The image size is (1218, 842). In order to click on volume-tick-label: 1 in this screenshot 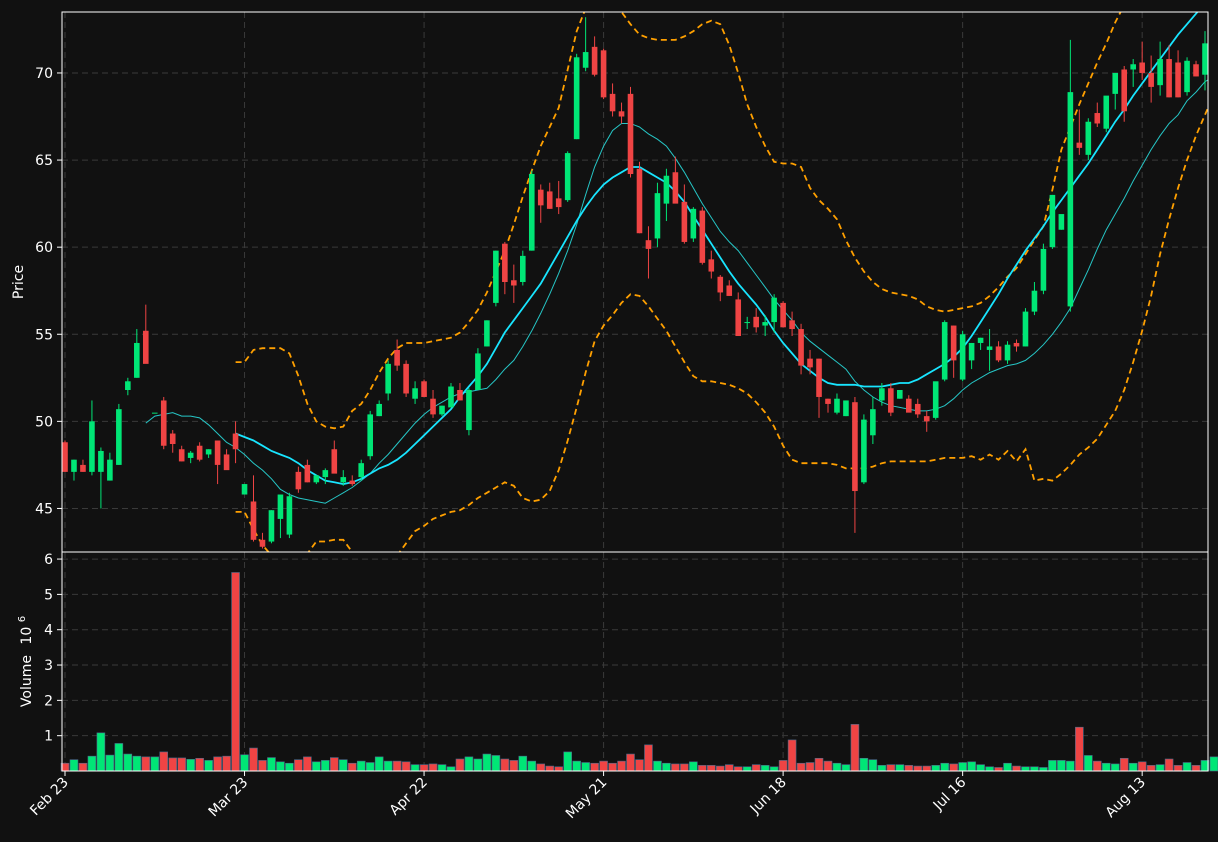, I will do `click(48, 737)`.